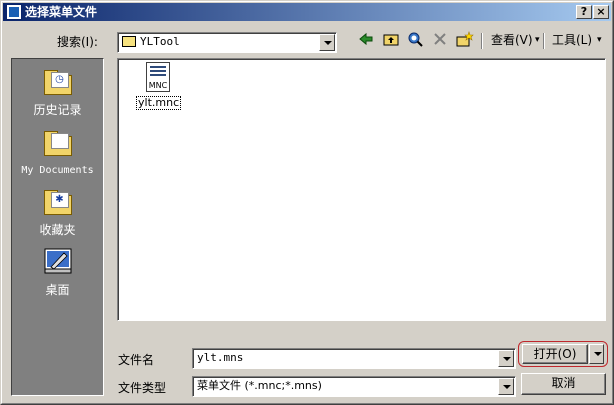  What do you see at coordinates (57, 230) in the screenshot?
I see `place-label: 收藏夹` at bounding box center [57, 230].